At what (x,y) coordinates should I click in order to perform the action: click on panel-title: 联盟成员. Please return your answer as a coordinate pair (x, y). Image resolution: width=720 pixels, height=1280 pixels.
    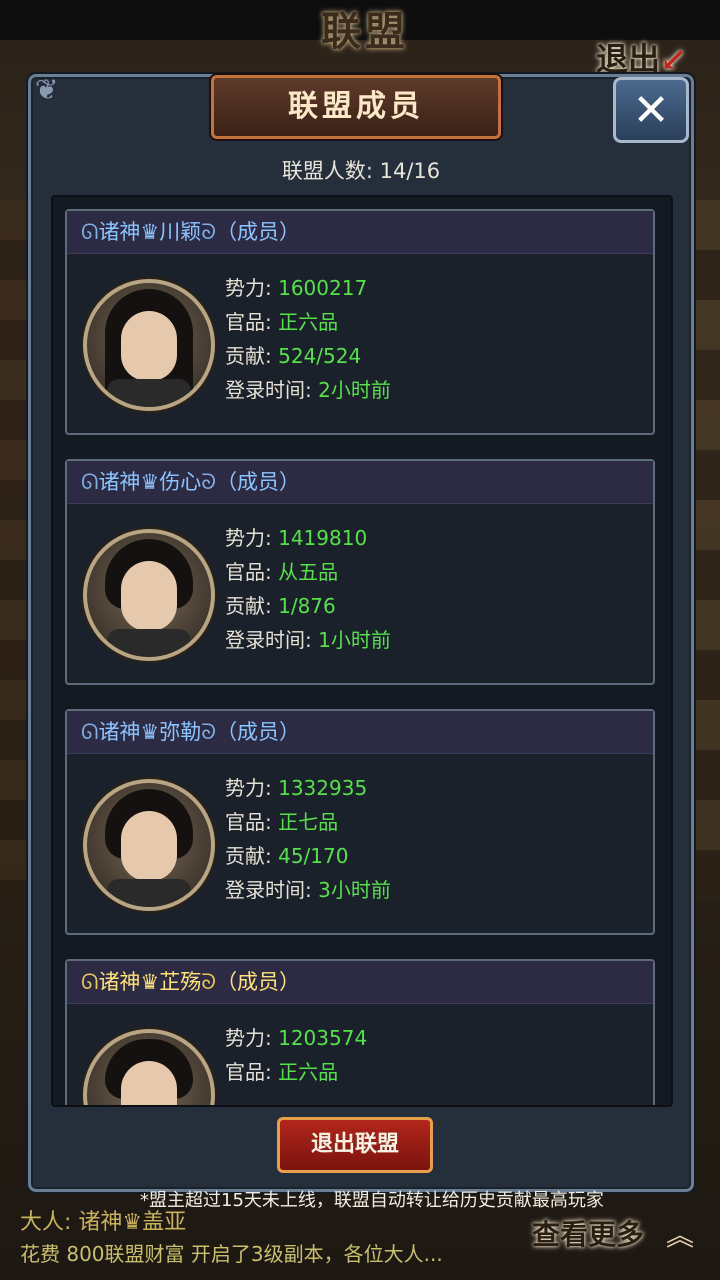
    Looking at the image, I should click on (356, 107).